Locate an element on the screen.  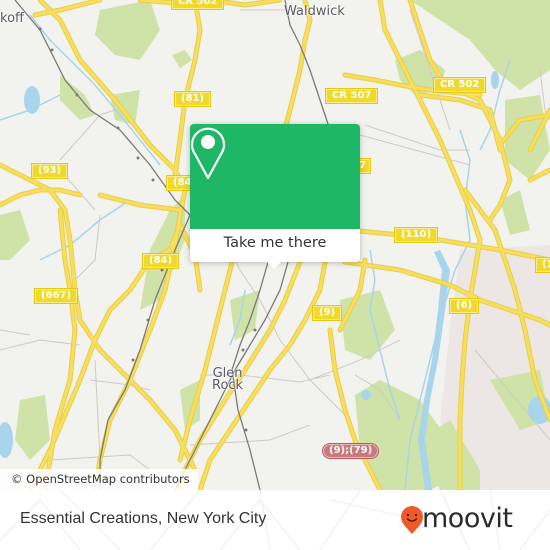
route-shield-667: (667) is located at coordinates (56, 296).